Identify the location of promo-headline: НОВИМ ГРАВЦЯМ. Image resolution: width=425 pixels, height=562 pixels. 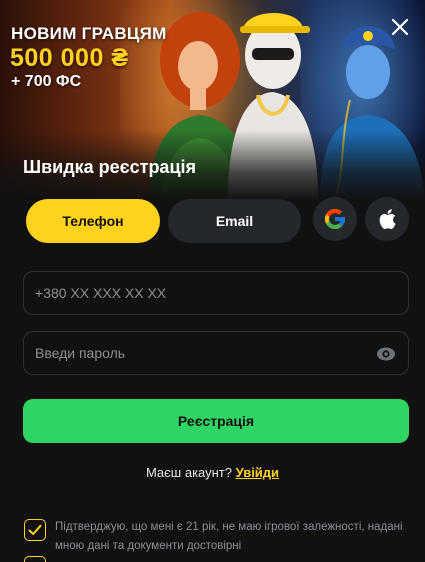
(89, 33).